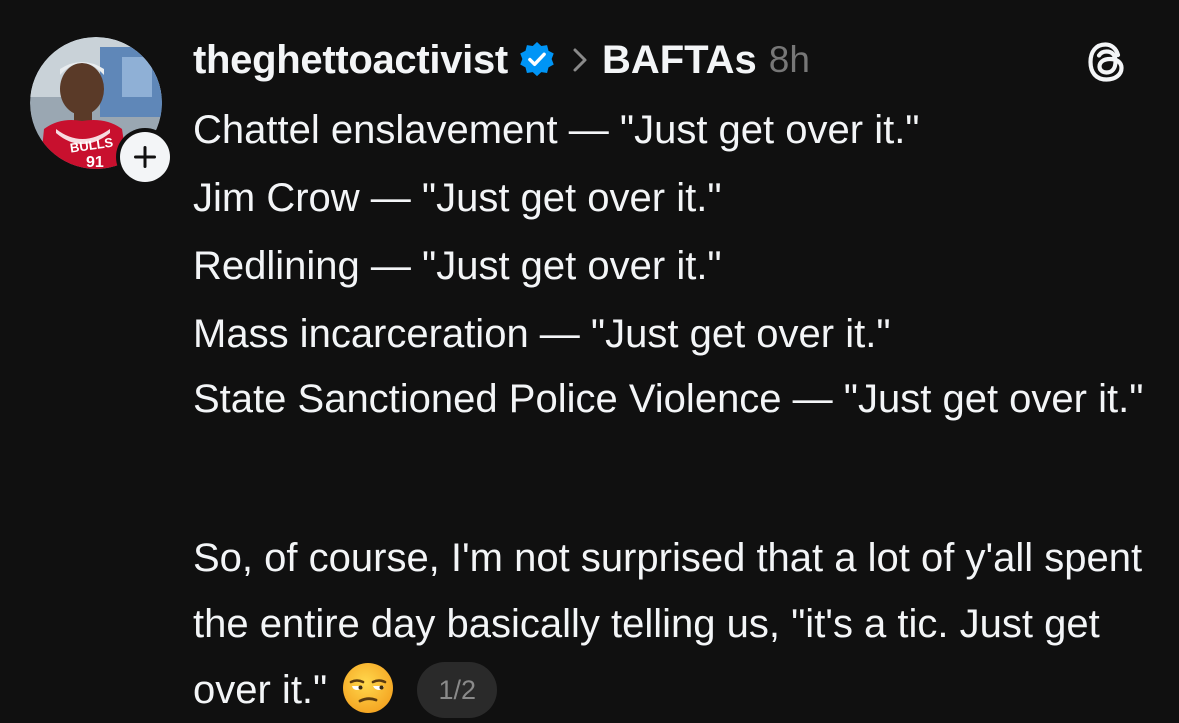 This screenshot has width=1179, height=723. I want to click on svg-text: 91, so click(95, 161).